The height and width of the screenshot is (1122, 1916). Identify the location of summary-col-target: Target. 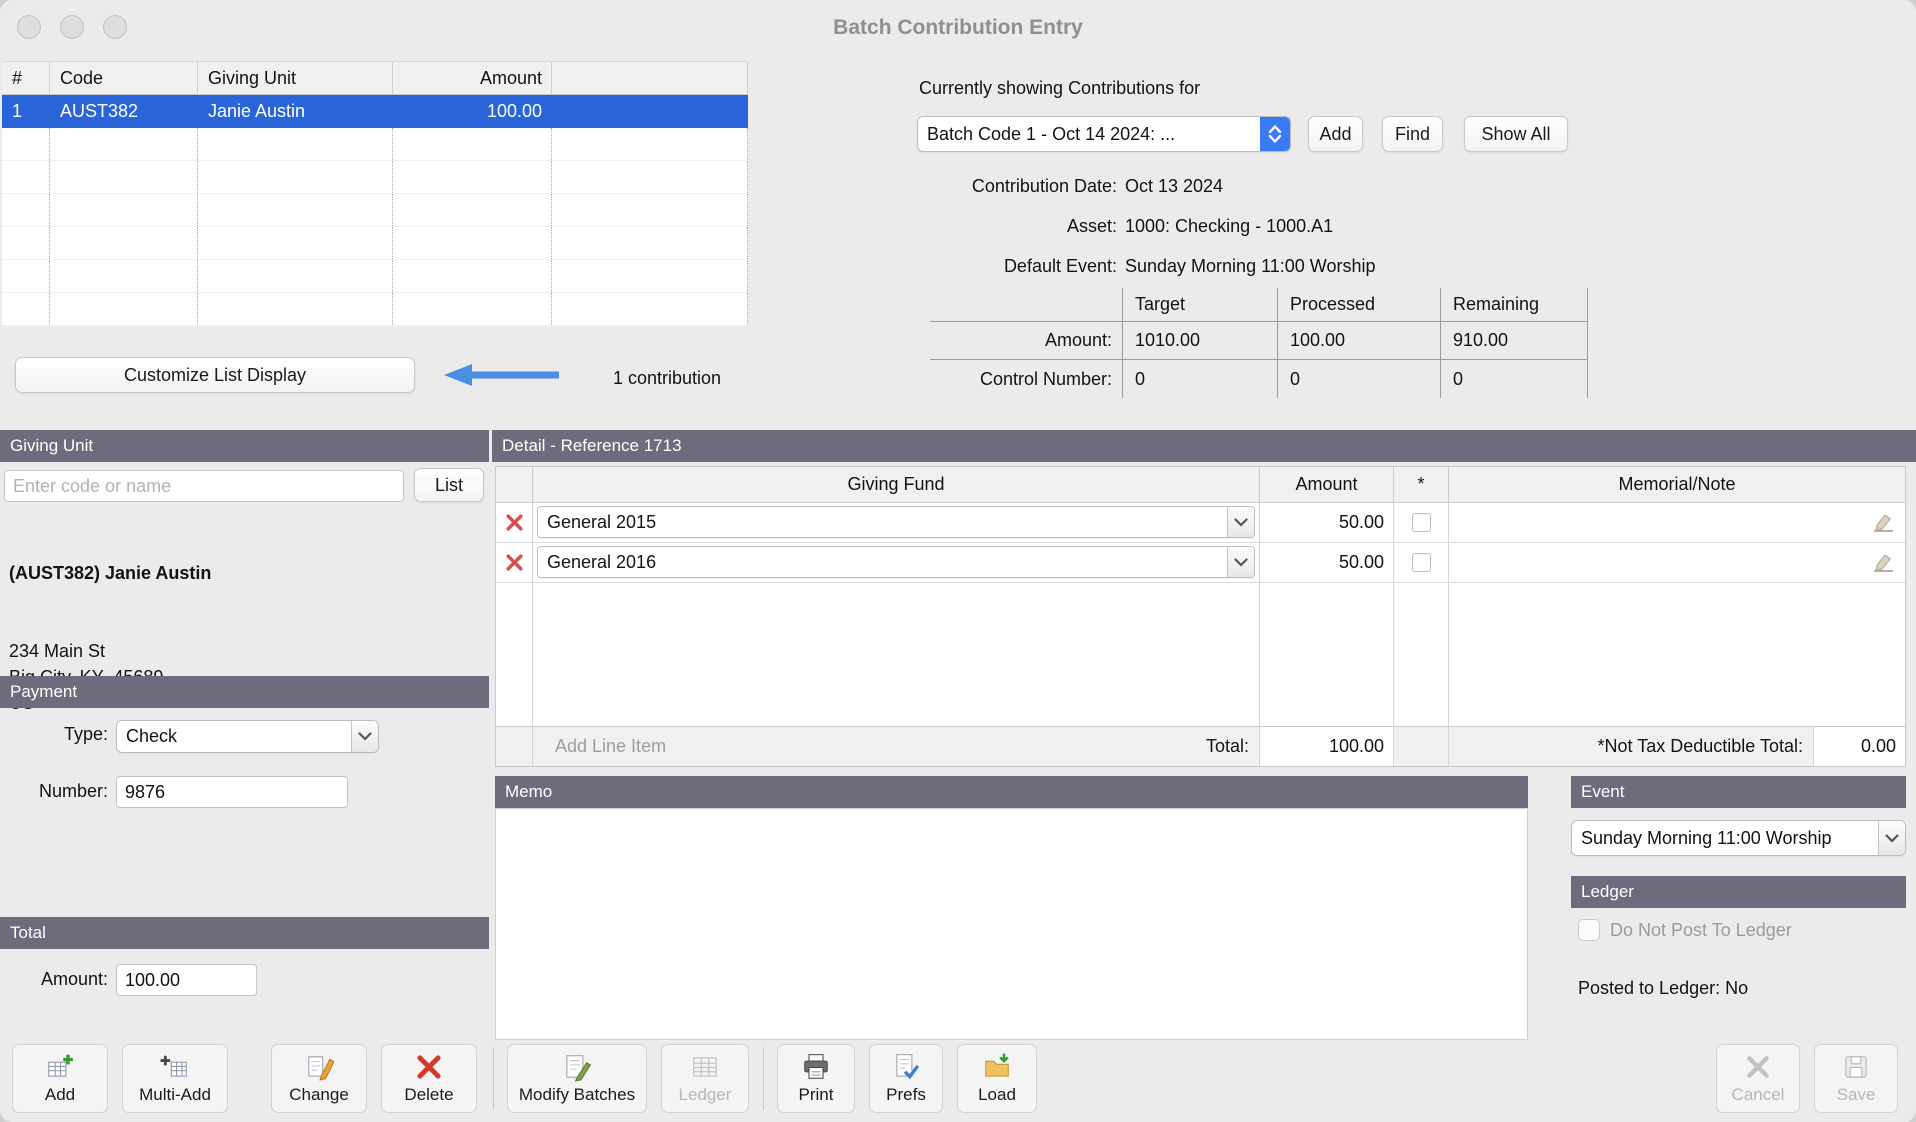
(1199, 305).